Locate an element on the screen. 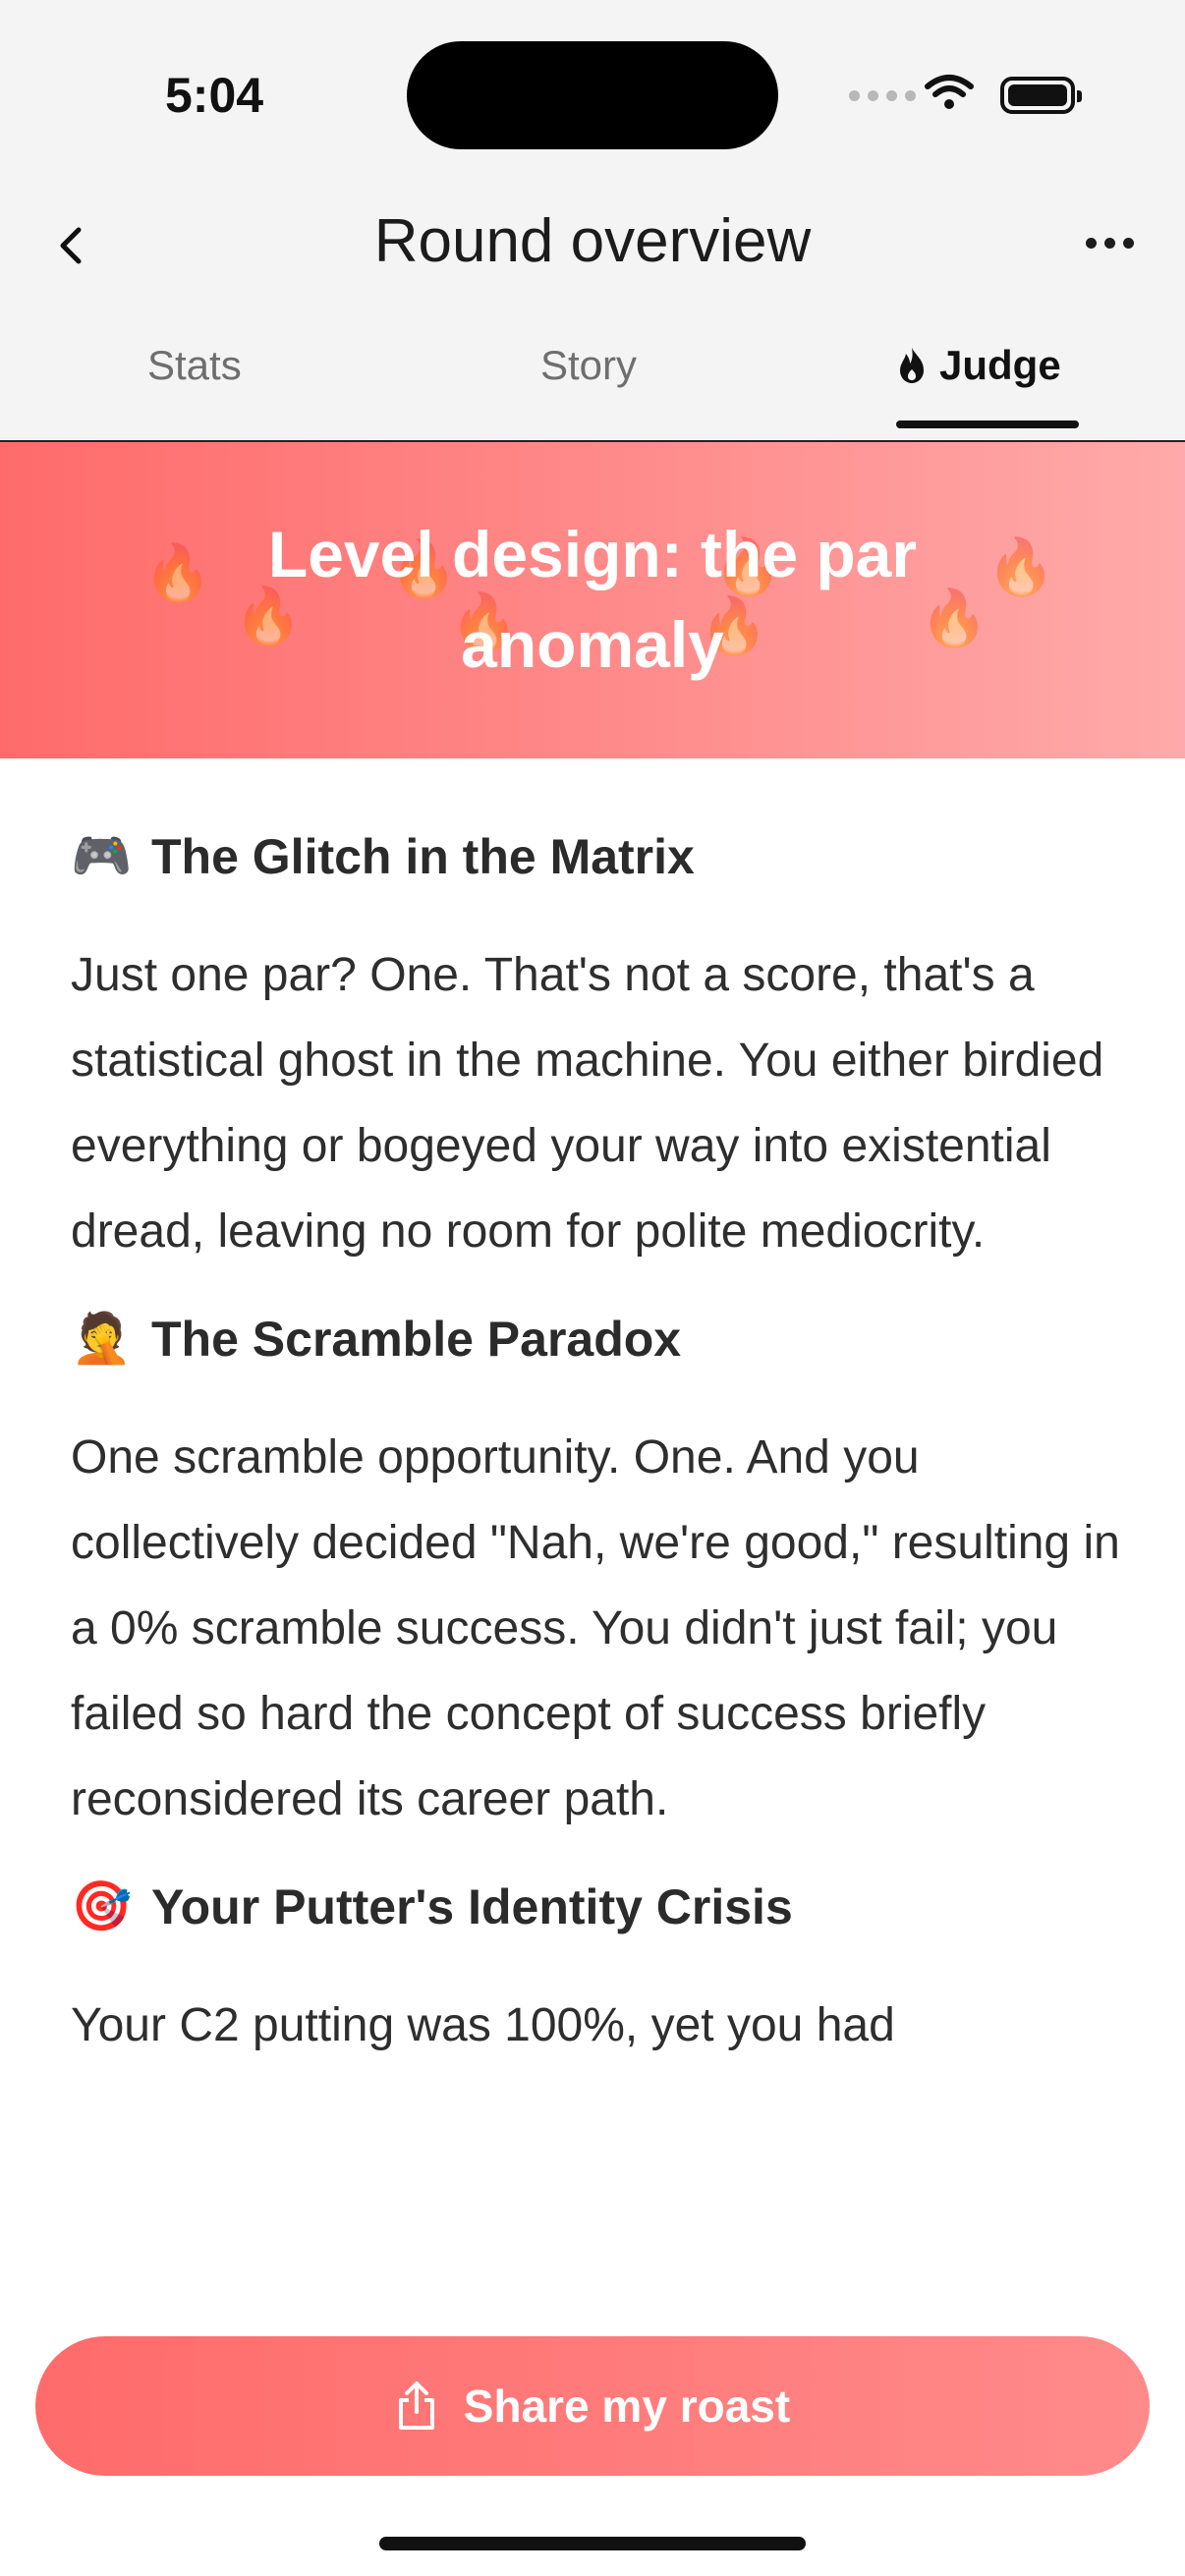 The height and width of the screenshot is (2576, 1185). section-title: 🎯 Your Putter's Identity Crisis is located at coordinates (596, 1906).